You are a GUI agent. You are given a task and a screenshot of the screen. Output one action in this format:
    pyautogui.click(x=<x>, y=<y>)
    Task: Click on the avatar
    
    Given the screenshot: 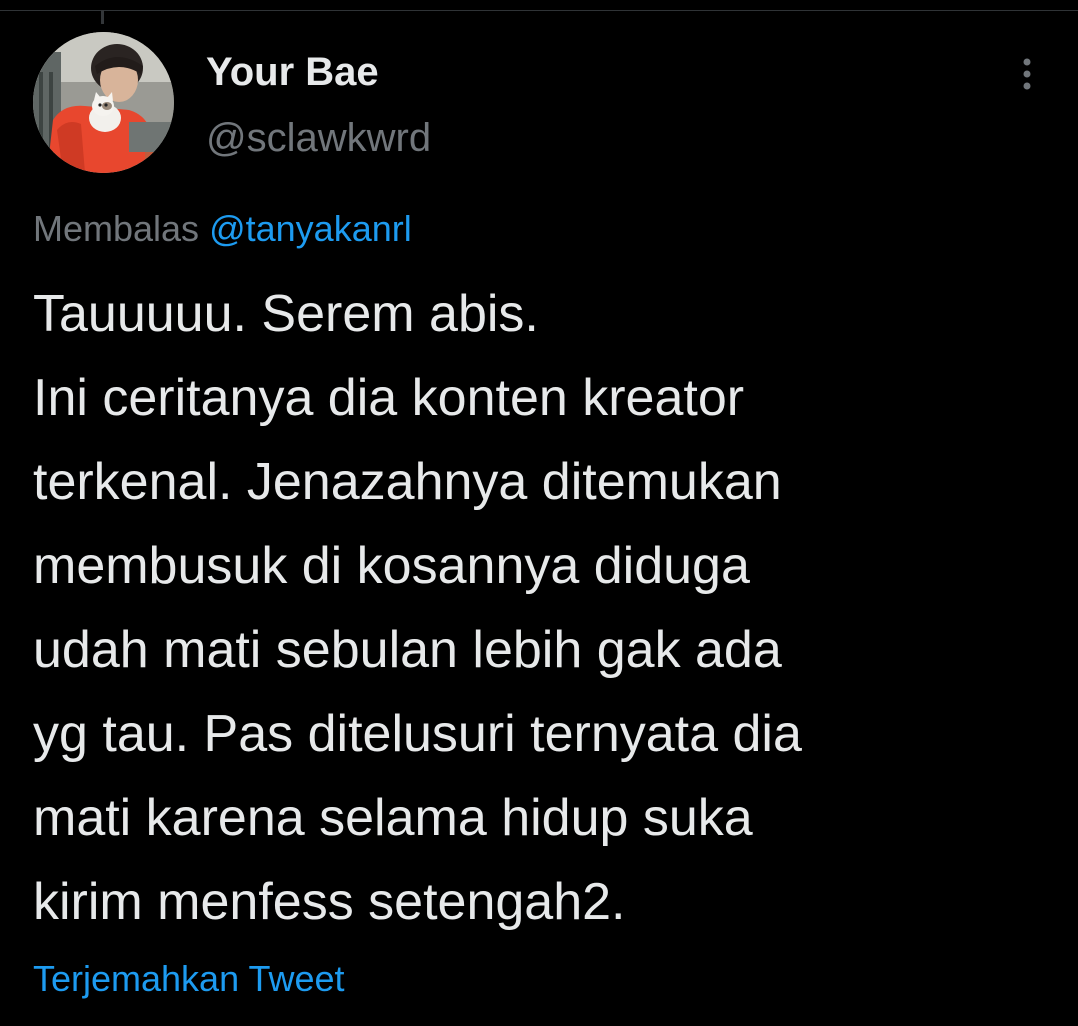 What is the action you would take?
    pyautogui.click(x=103, y=102)
    